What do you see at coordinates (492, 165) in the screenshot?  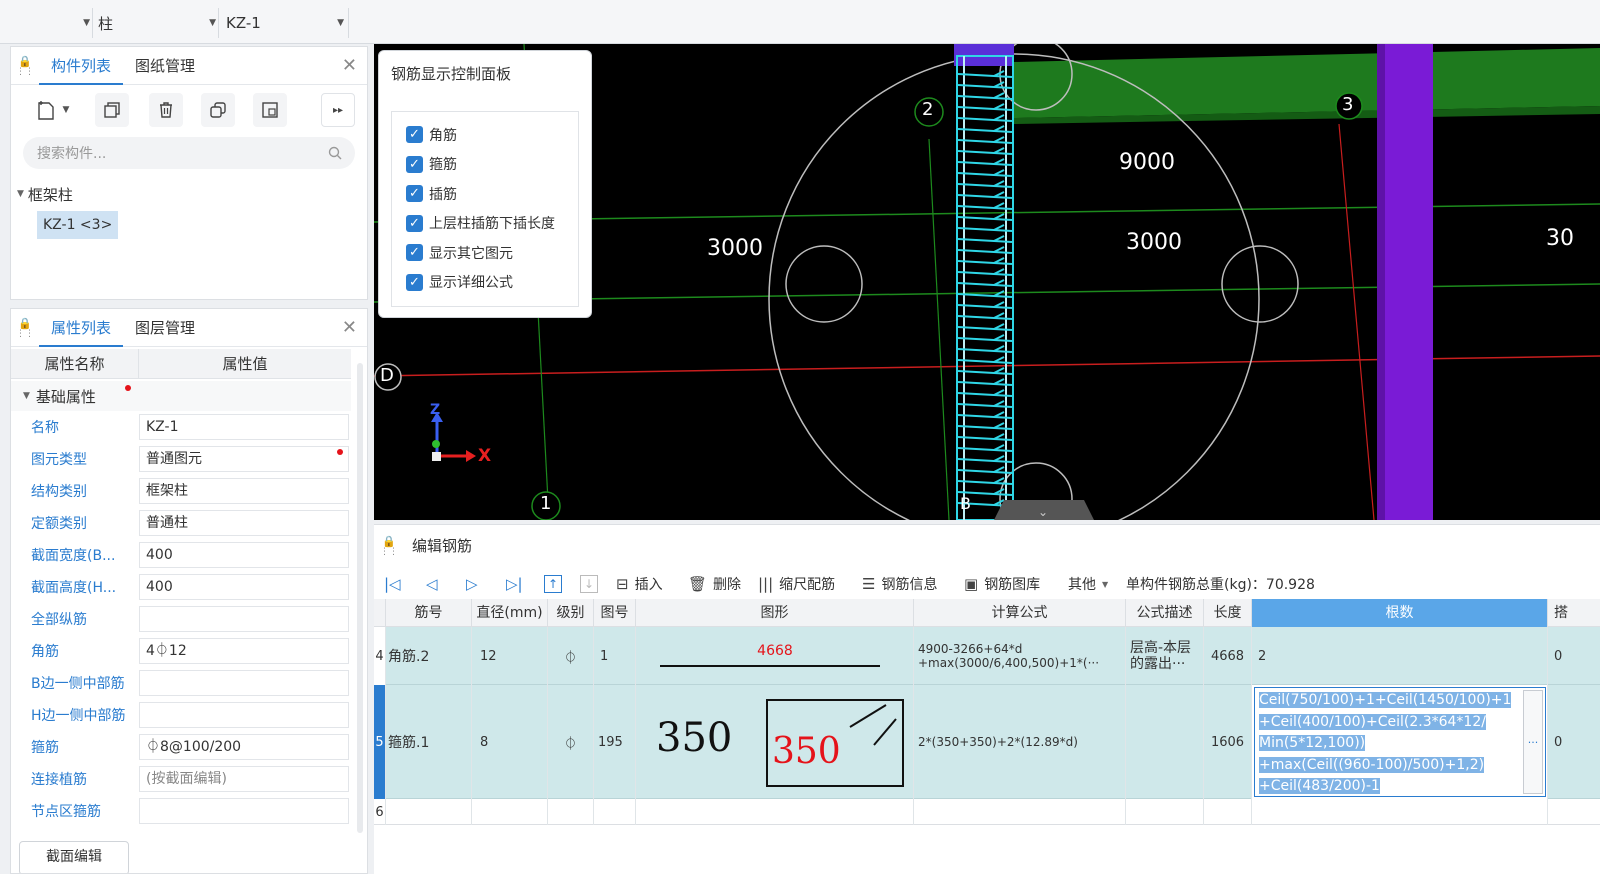 I see `option-checkbox: ✓ 箍筋` at bounding box center [492, 165].